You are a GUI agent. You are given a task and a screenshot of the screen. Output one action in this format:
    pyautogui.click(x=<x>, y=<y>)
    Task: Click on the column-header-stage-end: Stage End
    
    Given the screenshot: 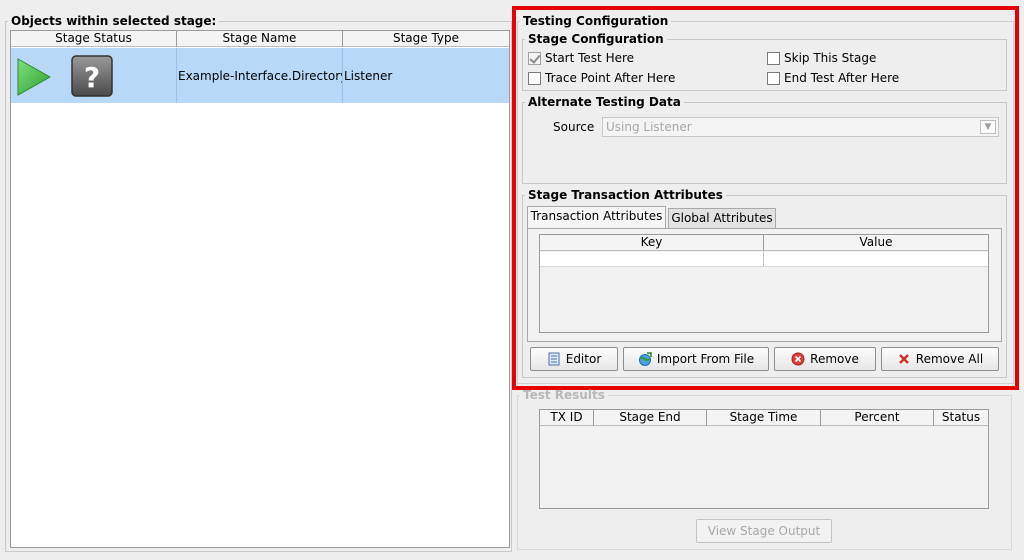 What is the action you would take?
    pyautogui.click(x=650, y=418)
    